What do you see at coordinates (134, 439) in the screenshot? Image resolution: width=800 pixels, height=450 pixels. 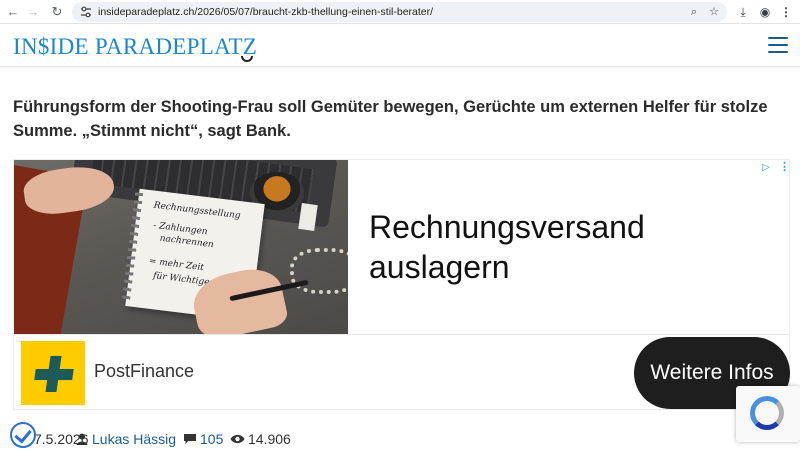 I see `author-link: Lukas Hässig` at bounding box center [134, 439].